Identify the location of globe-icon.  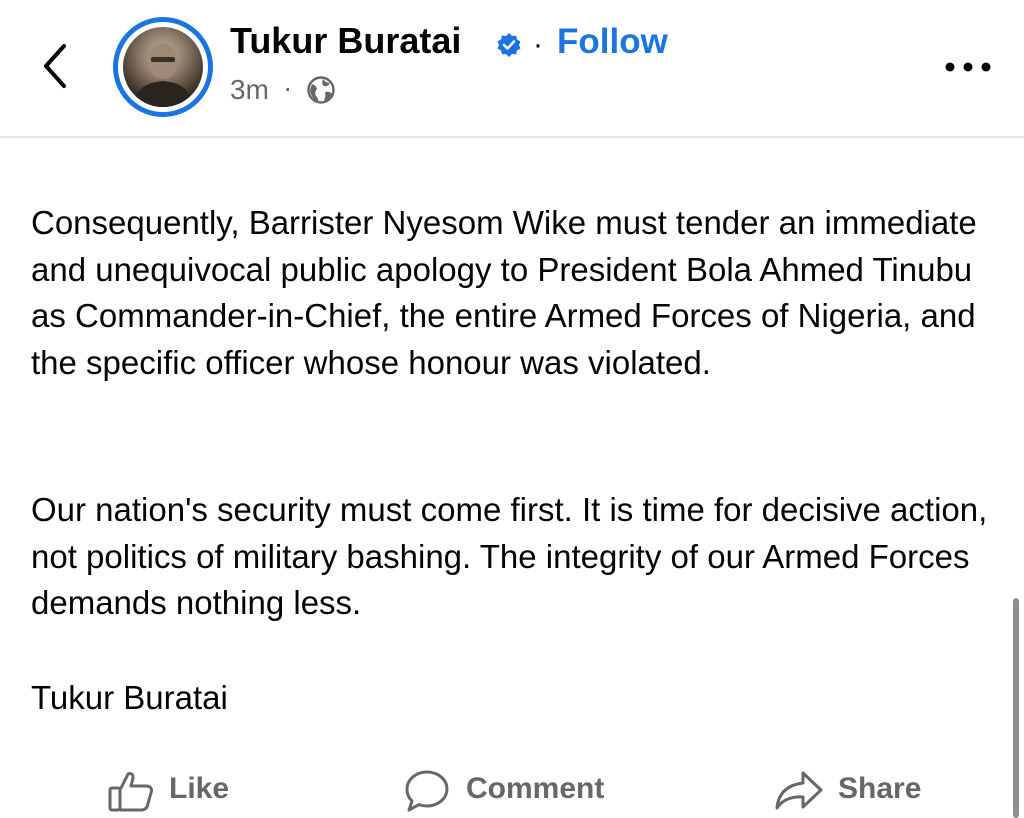
(321, 90).